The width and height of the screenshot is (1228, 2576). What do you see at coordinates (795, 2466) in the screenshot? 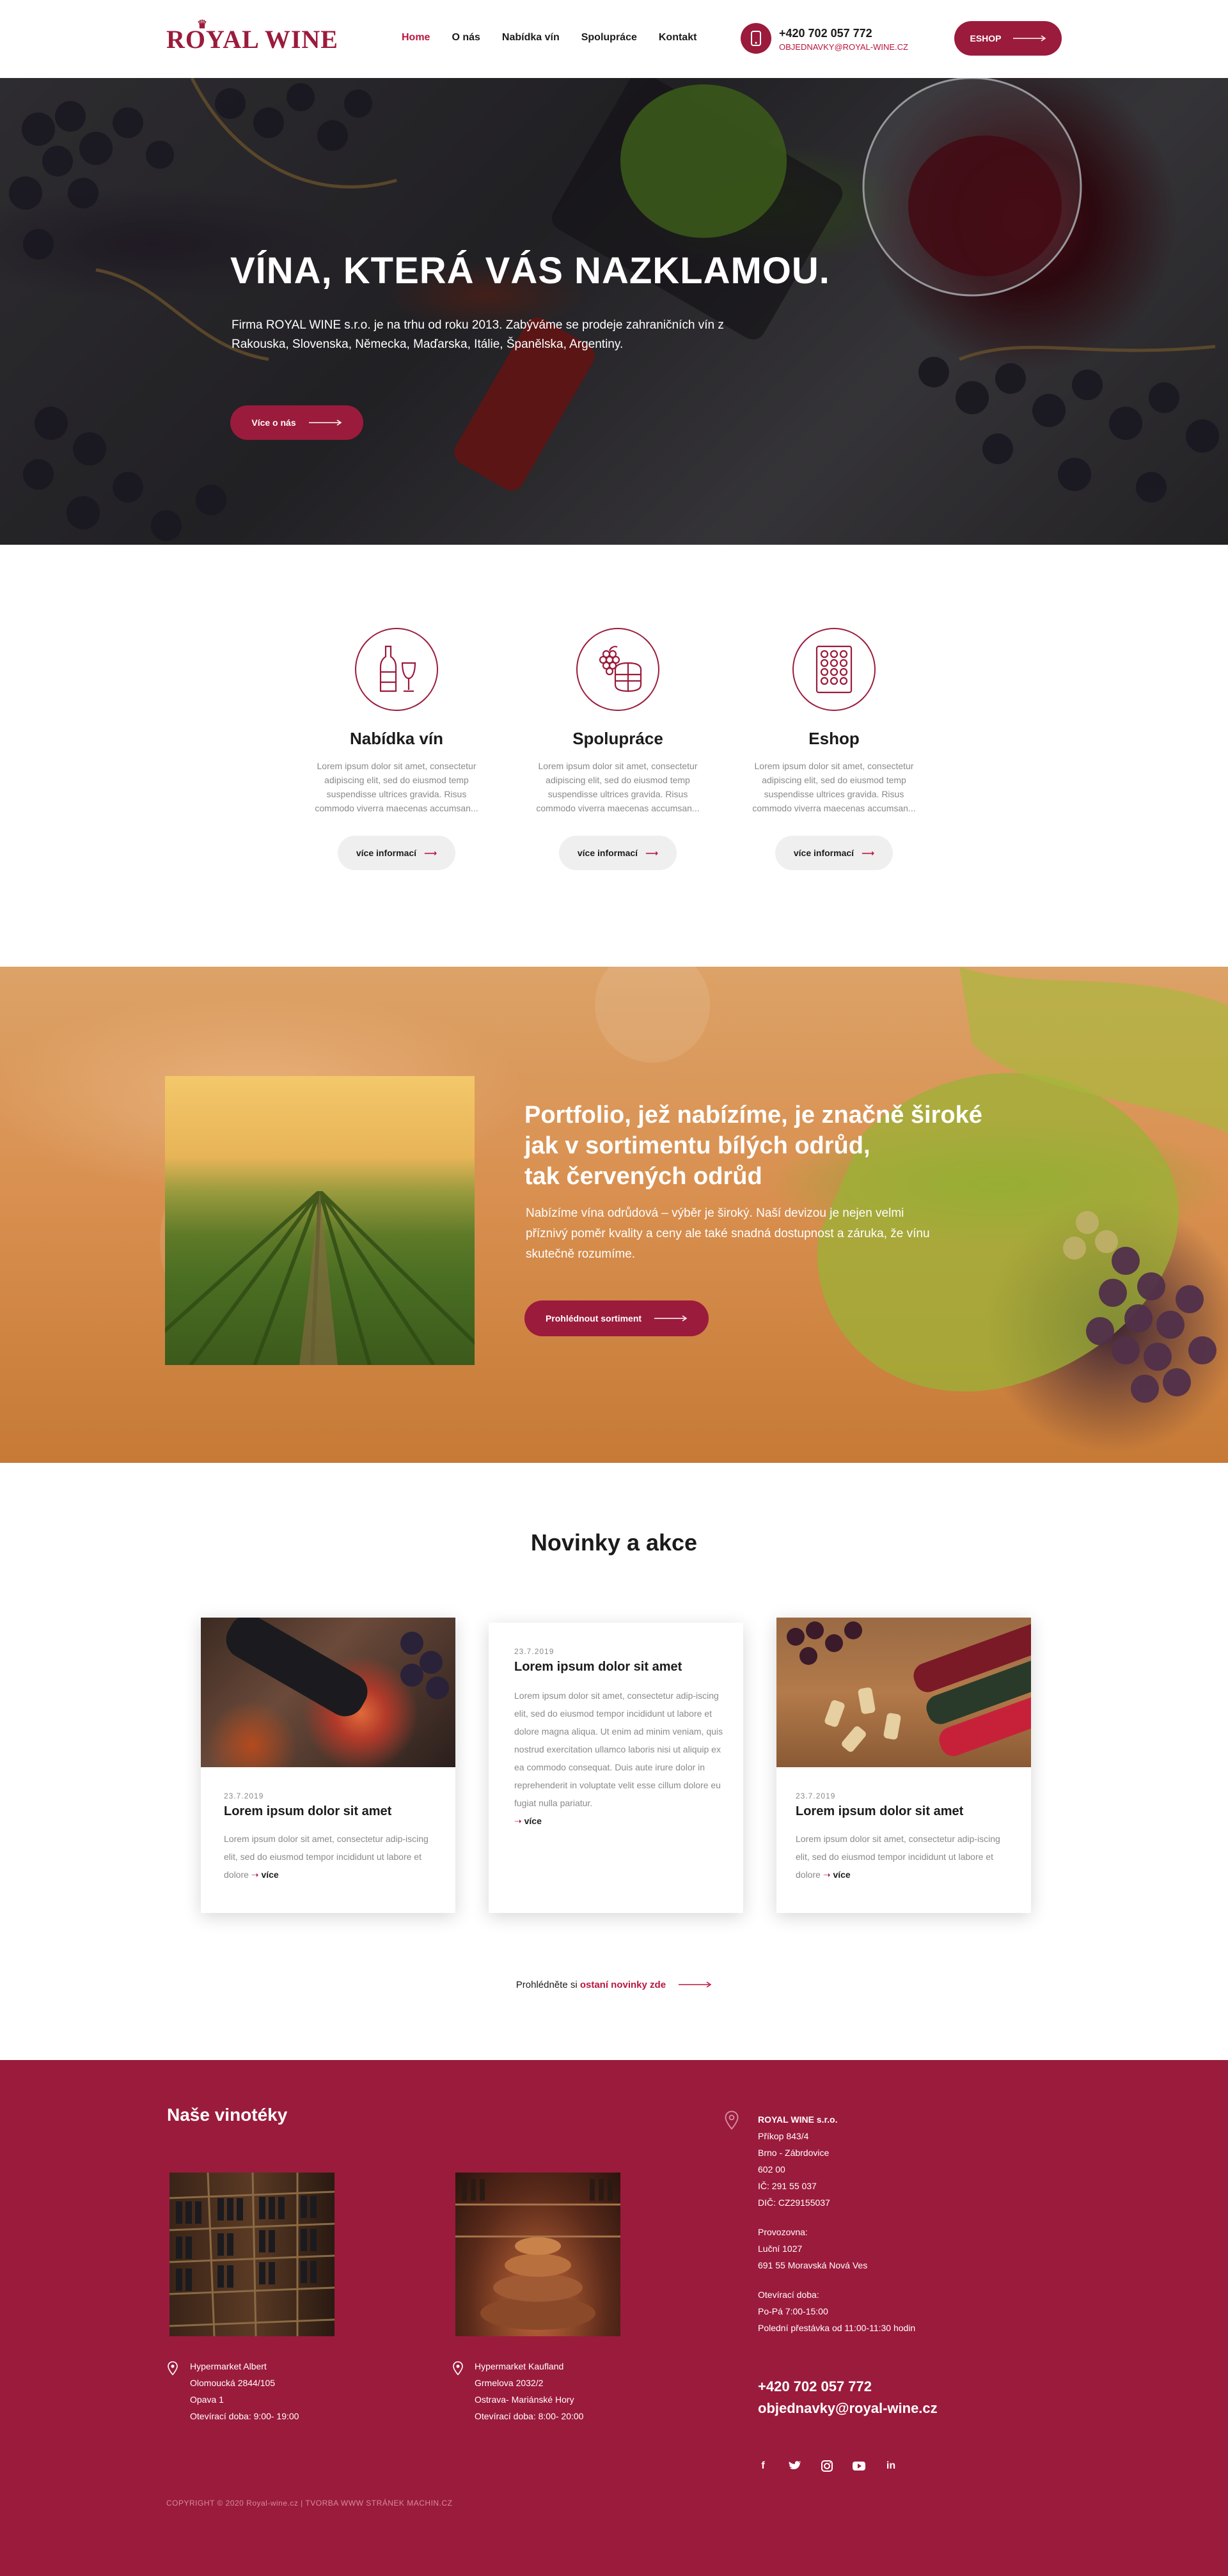
I see `twitter-icon` at bounding box center [795, 2466].